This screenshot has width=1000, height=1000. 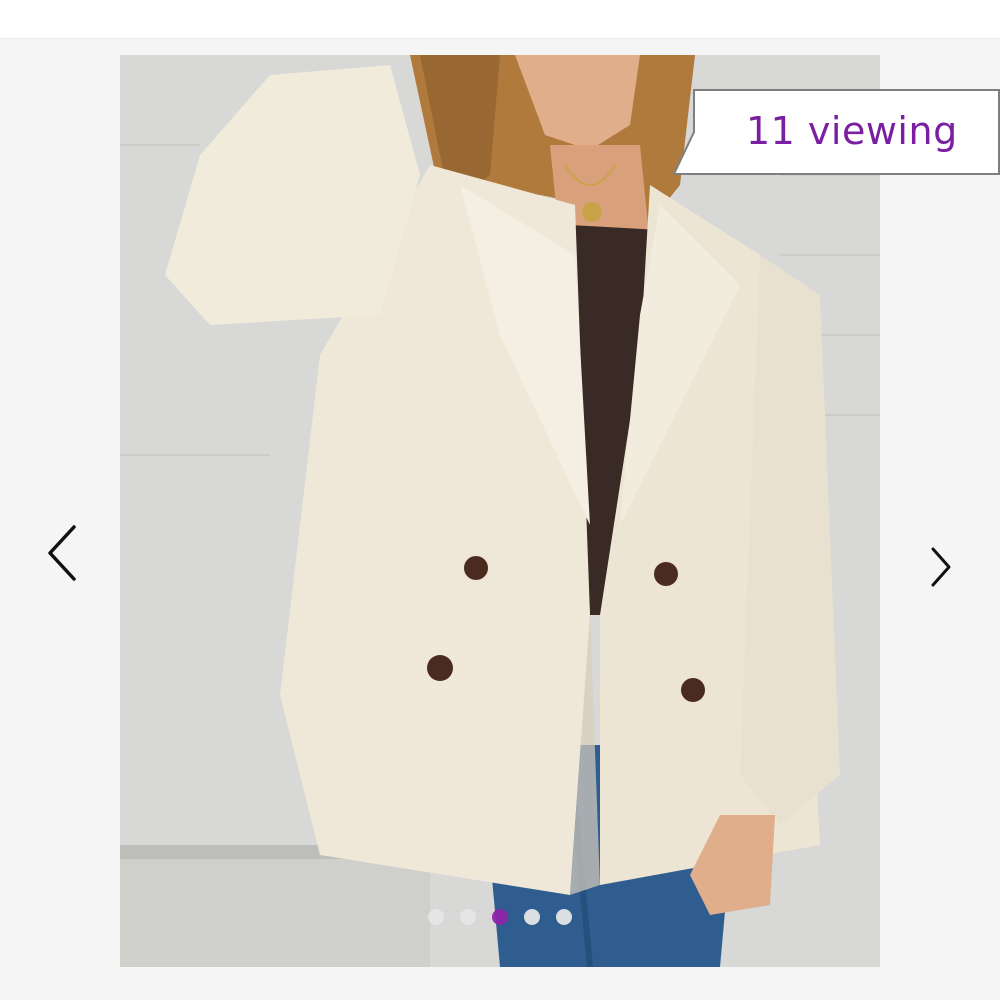 I want to click on next-image-button, so click(x=941, y=567).